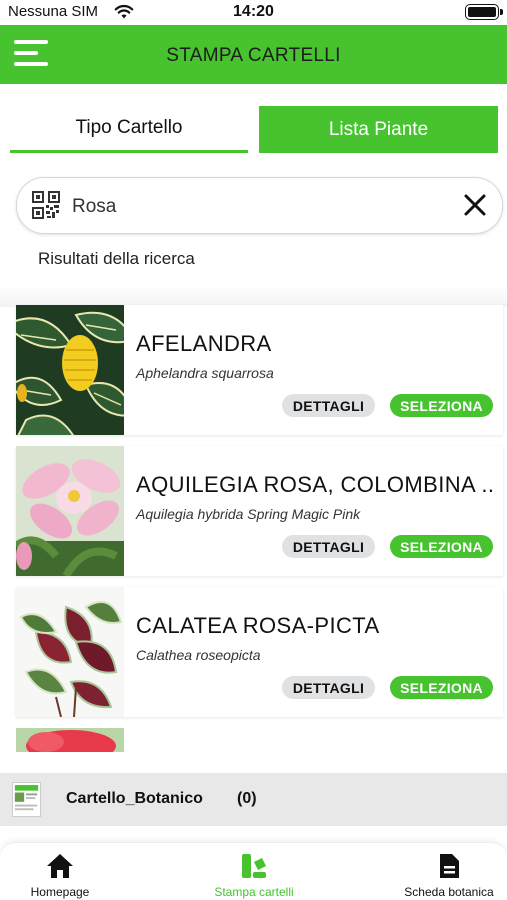 Image resolution: width=507 pixels, height=900 pixels. I want to click on clear-search-icon, so click(475, 205).